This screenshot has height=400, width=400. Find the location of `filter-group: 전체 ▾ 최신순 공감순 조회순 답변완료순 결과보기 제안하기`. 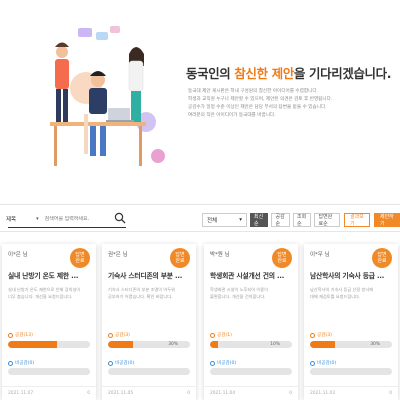

filter-group: 전체 ▾ 최신순 공감순 조회순 답변완료순 결과보기 제안하기 is located at coordinates (301, 219).